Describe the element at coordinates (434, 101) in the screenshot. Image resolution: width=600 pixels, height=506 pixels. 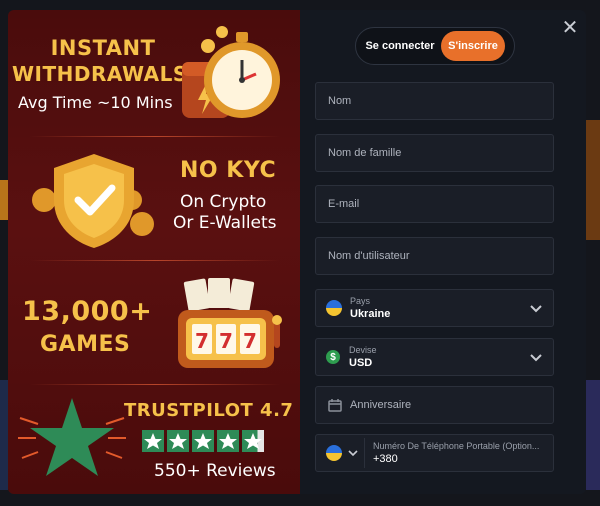
I see `name-field: Nom` at that location.